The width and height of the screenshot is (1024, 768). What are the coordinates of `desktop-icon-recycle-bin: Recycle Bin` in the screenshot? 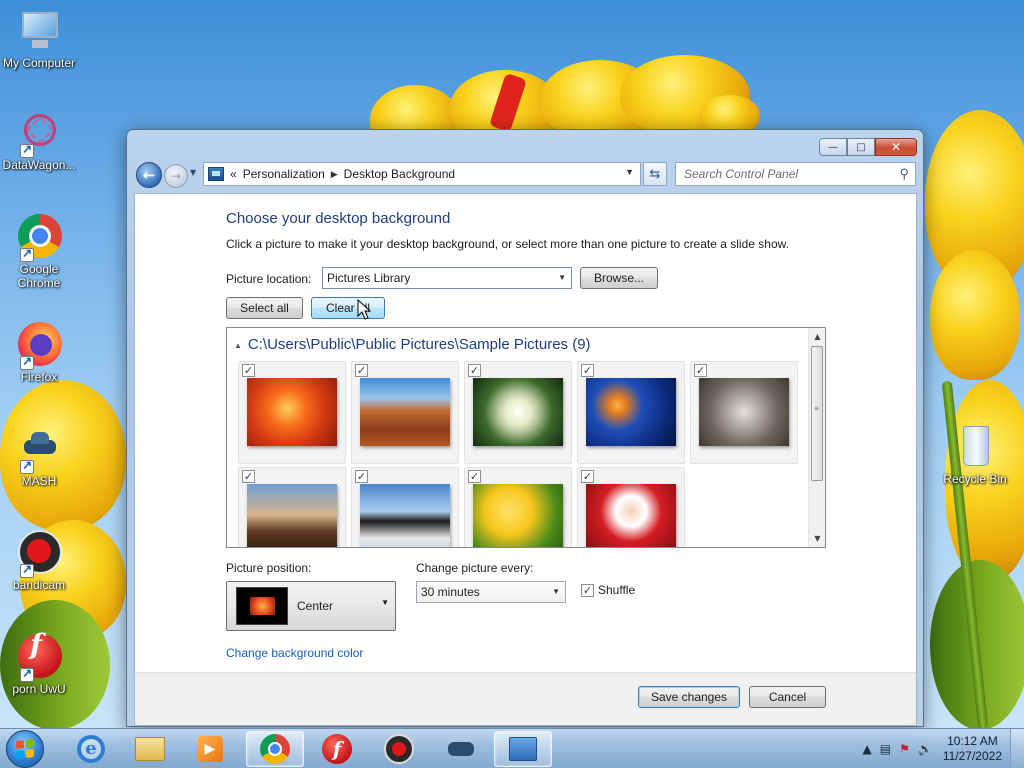 It's located at (975, 455).